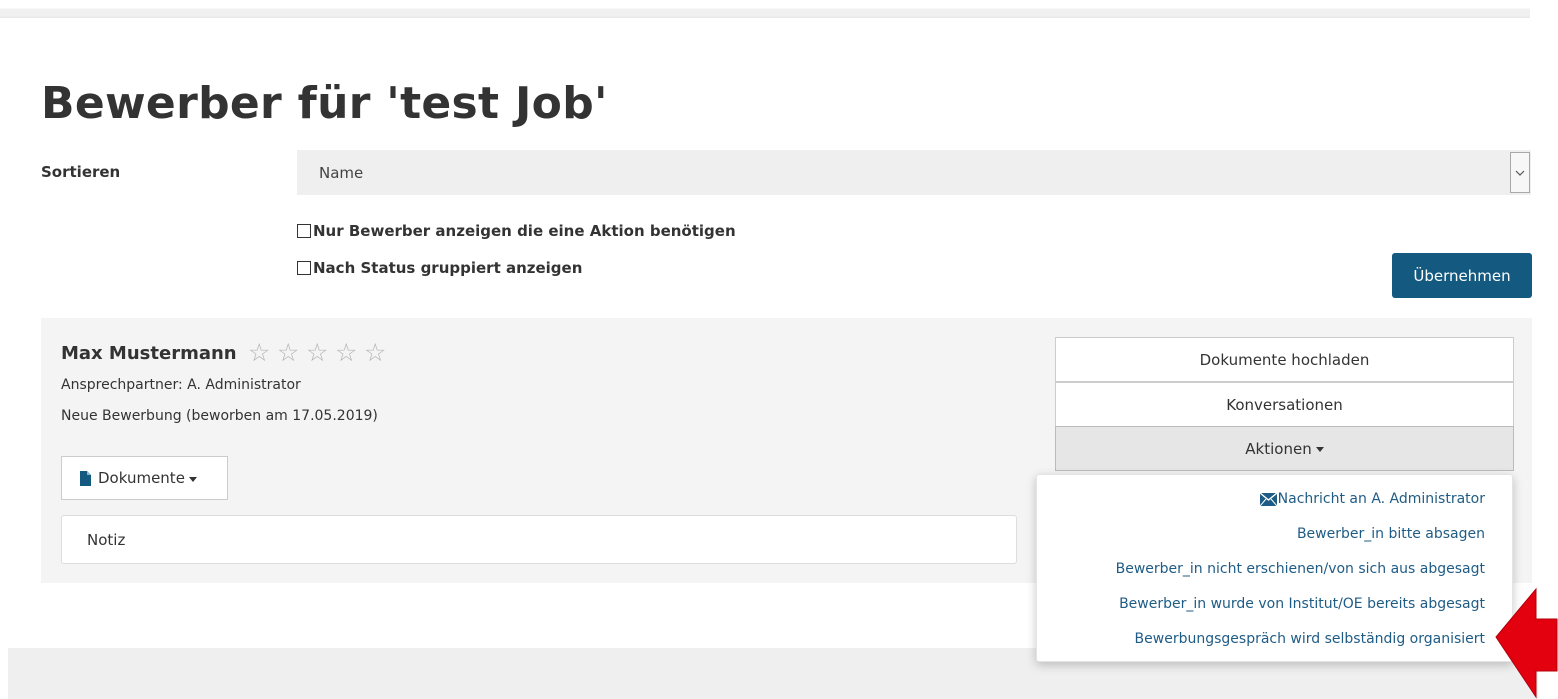 This screenshot has width=1558, height=699. Describe the element at coordinates (181, 385) in the screenshot. I see `contact-person: Ansprechpartner: A. Administrator` at that location.